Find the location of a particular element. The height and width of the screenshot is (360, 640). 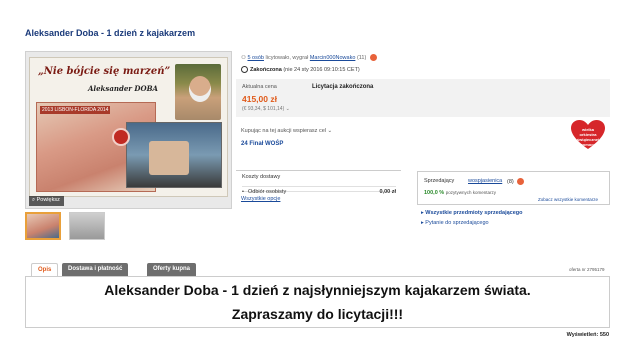

zoom-button: ⌕ Powiększ is located at coordinates (46, 201).